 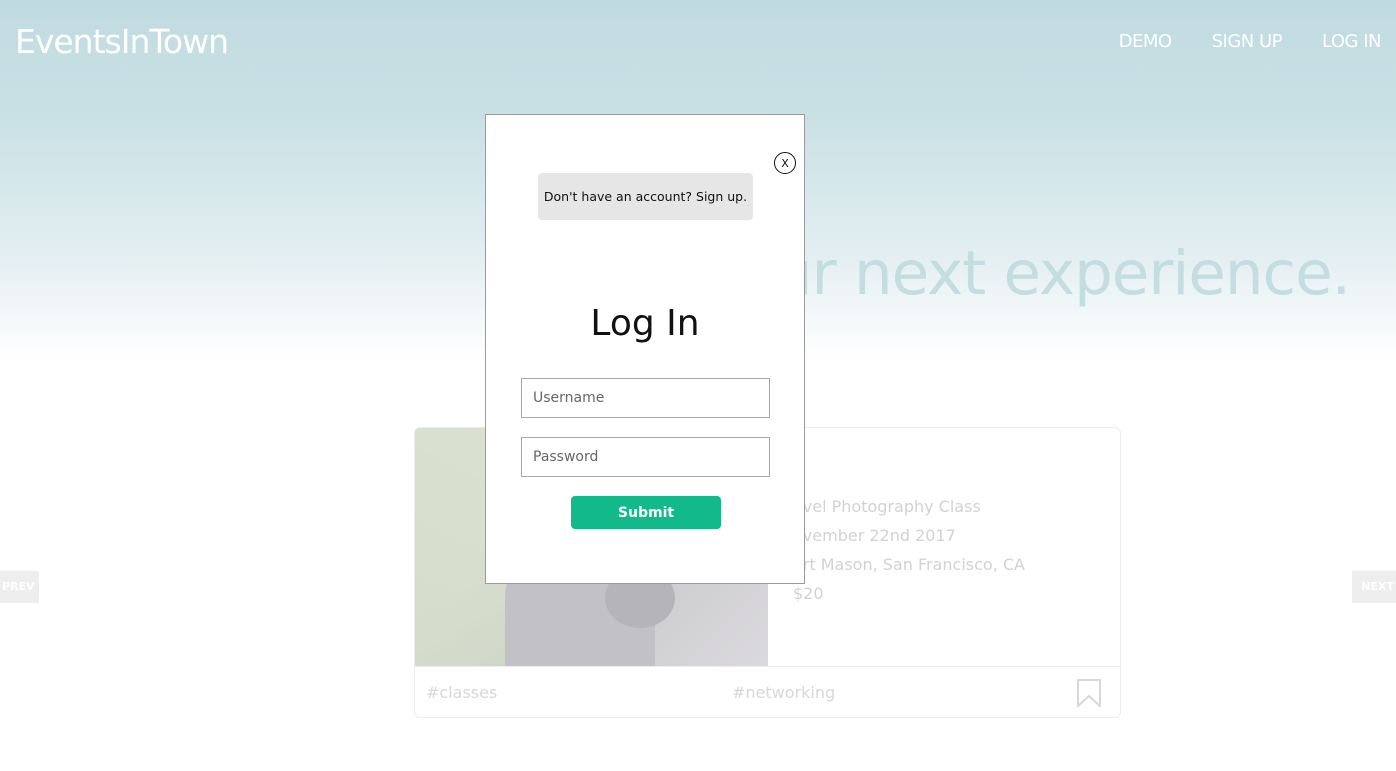 I want to click on next-button: NEXT, so click(x=1374, y=587).